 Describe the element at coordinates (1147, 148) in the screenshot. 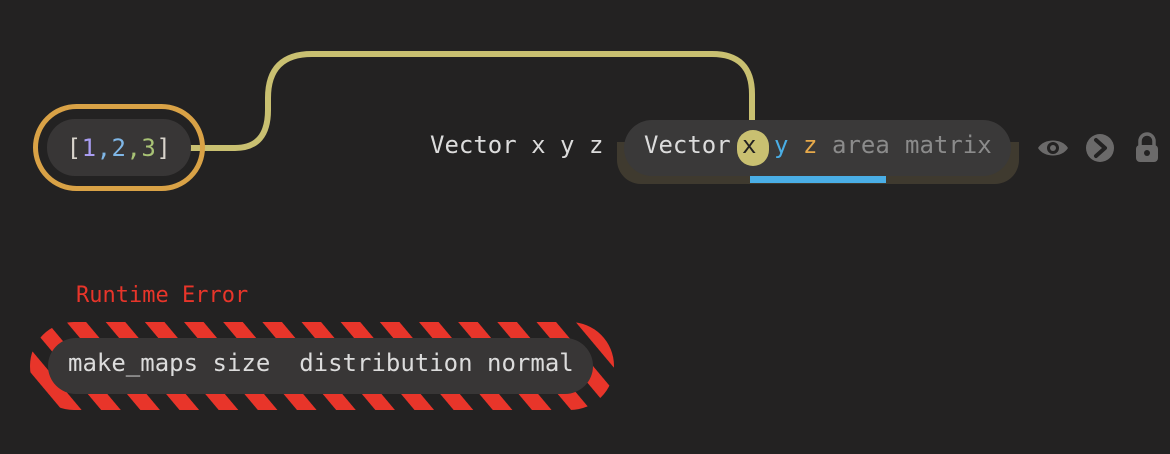

I see `lock-icon` at that location.